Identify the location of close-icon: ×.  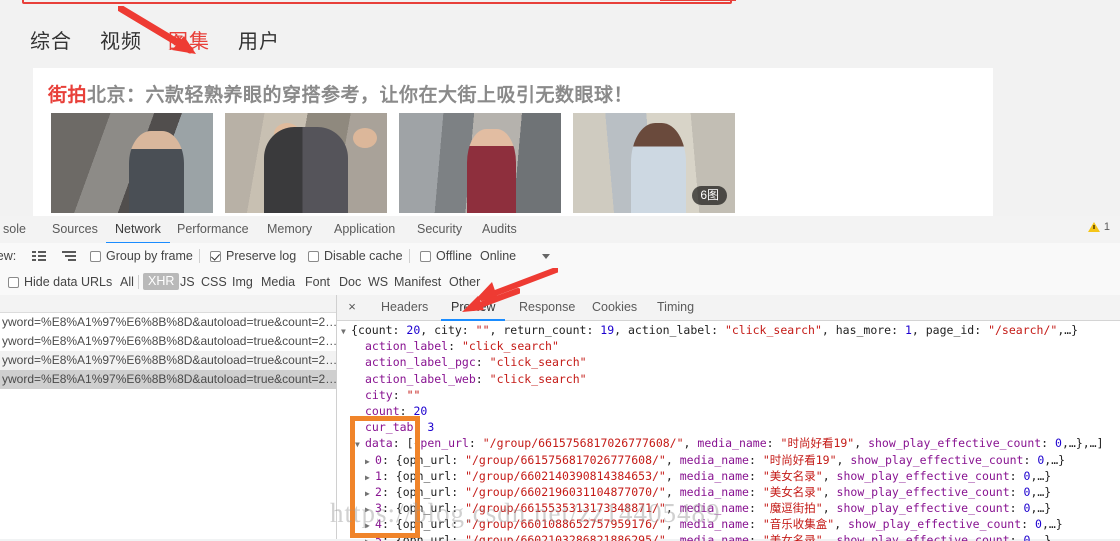
(352, 307).